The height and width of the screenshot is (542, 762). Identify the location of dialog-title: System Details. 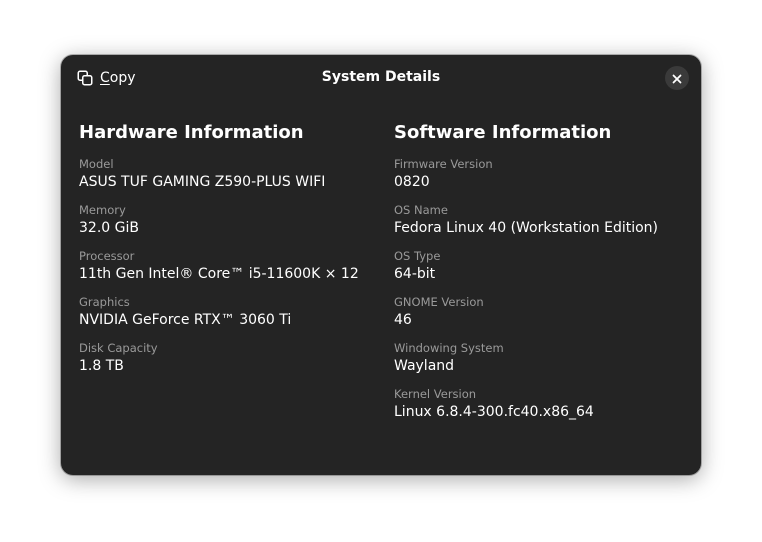
(381, 77).